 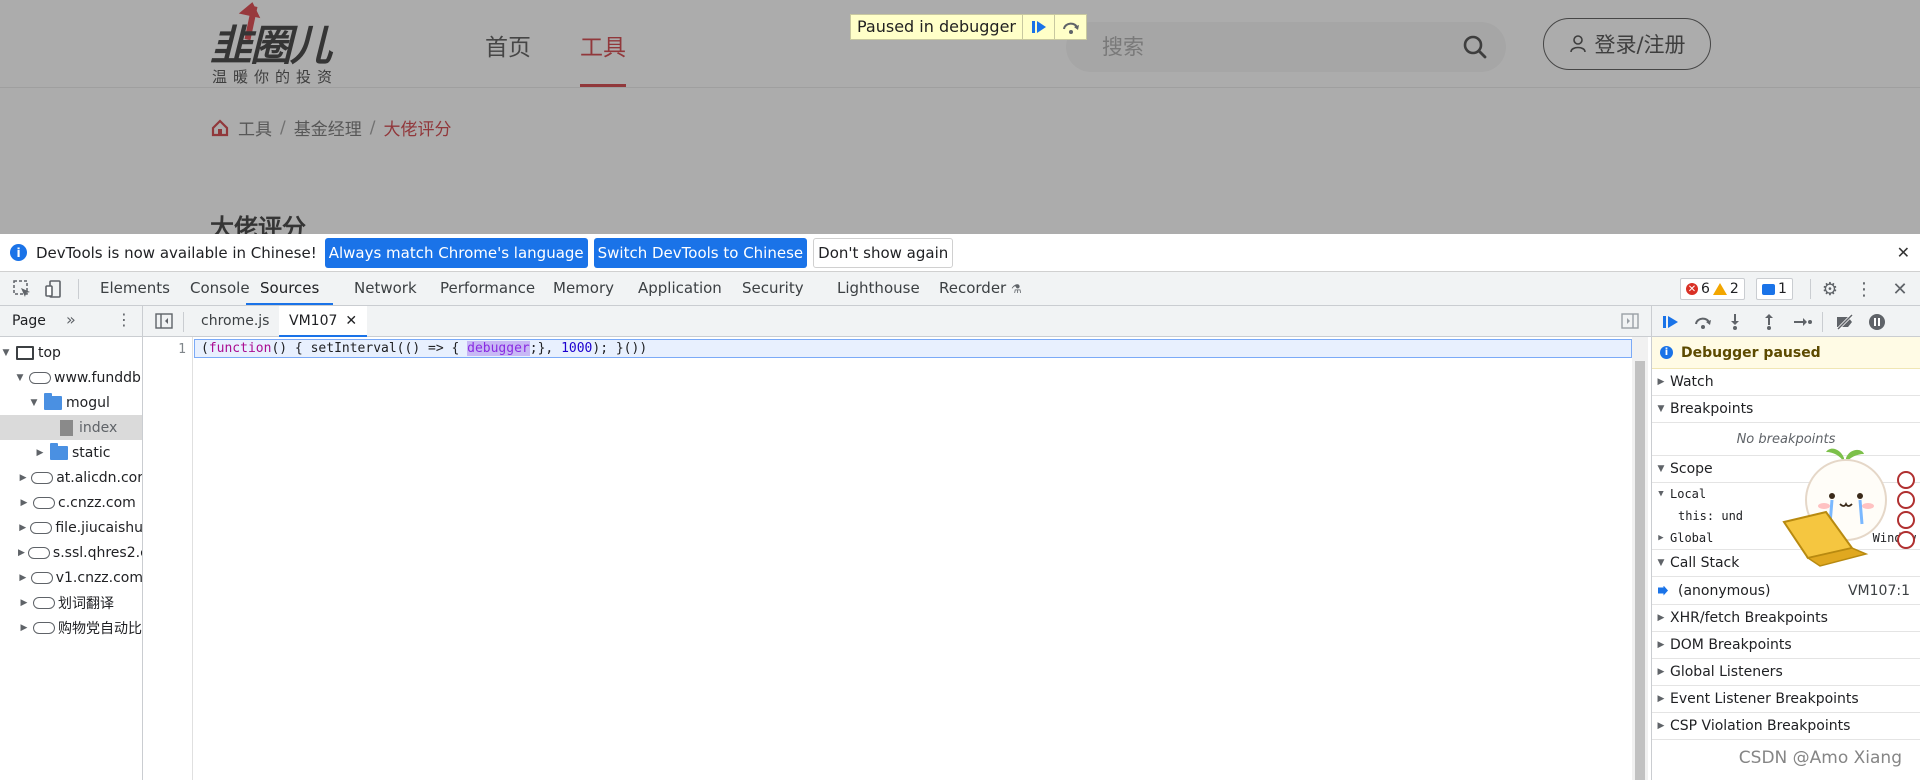 I want to click on infobar-message: DevTools is now available in Chinese!, so click(x=176, y=252).